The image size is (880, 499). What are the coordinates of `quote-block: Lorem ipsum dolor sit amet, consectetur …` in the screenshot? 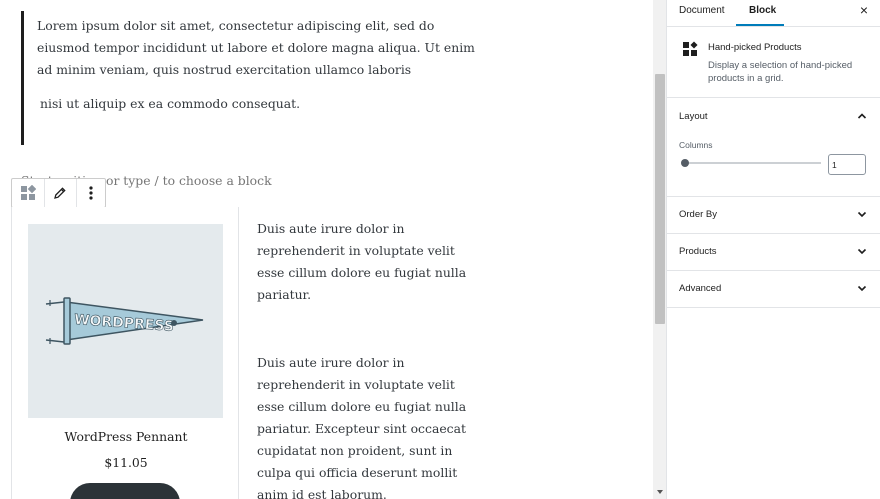 It's located at (251, 78).